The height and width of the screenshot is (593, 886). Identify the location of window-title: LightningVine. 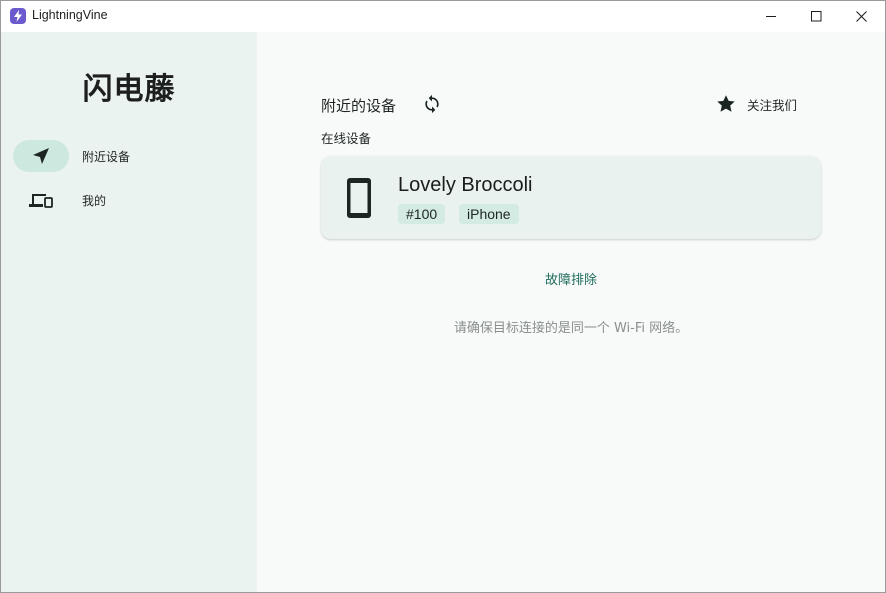
(70, 15).